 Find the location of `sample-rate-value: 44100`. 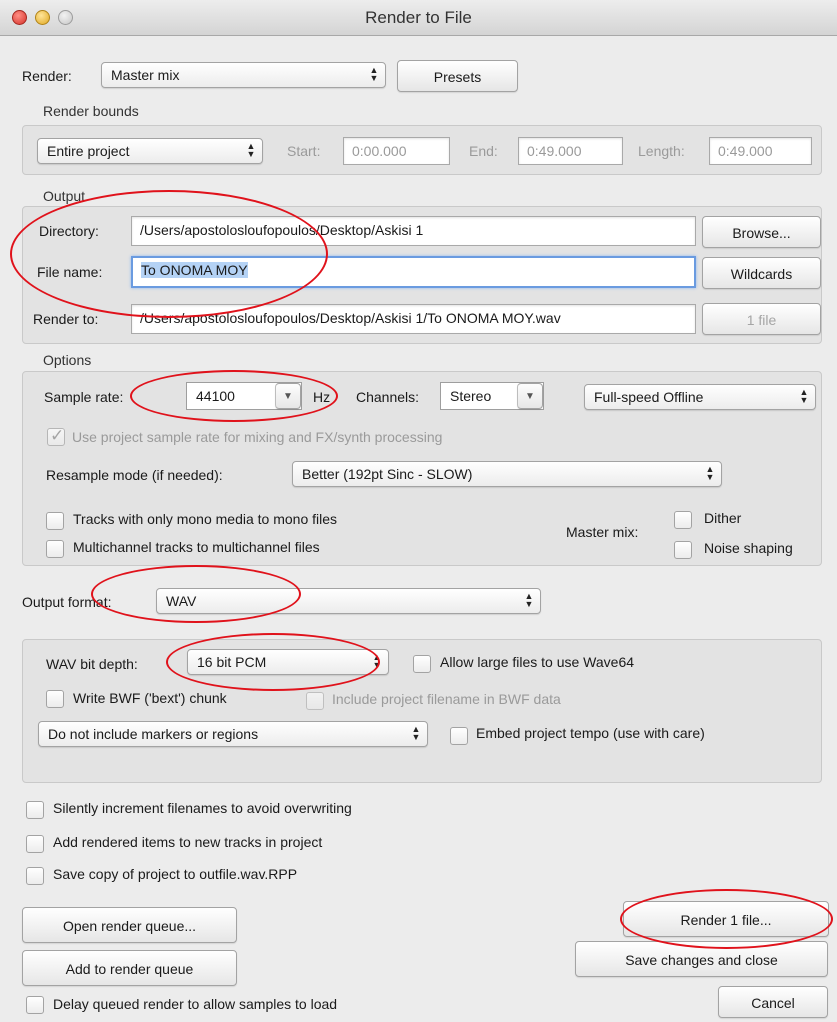

sample-rate-value: 44100 is located at coordinates (215, 396).